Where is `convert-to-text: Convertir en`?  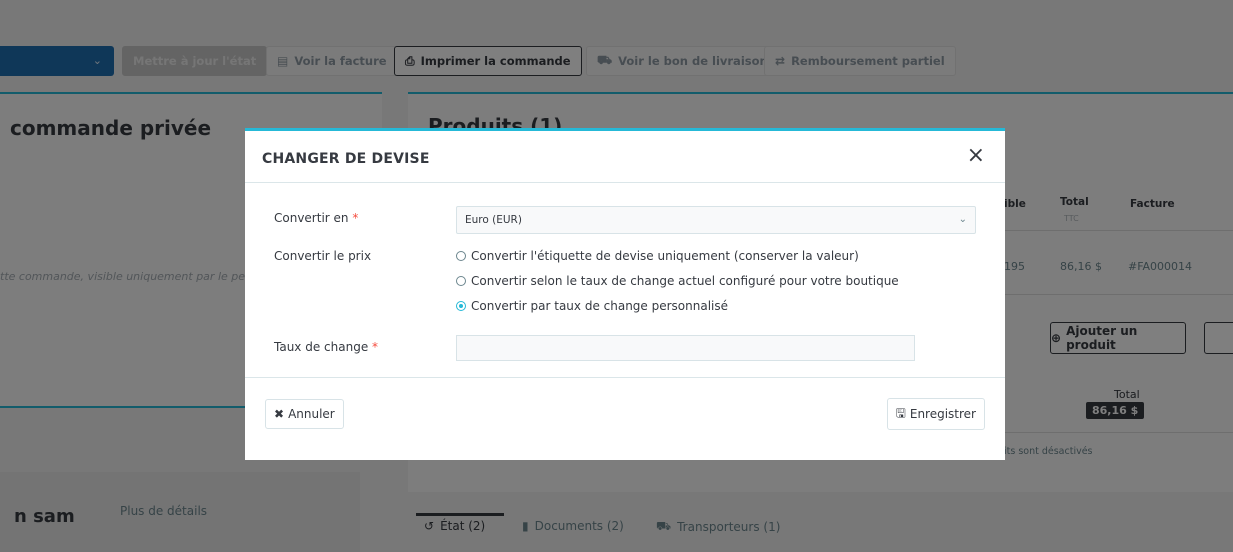
convert-to-text: Convertir en is located at coordinates (311, 218).